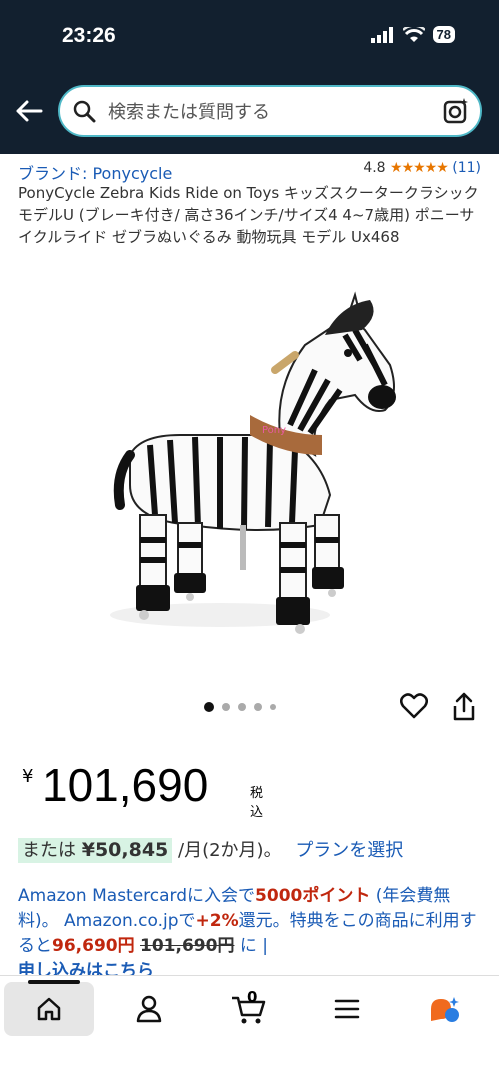 The image size is (499, 1081). Describe the element at coordinates (125, 850) in the screenshot. I see `installment-amount: ¥50,845` at that location.